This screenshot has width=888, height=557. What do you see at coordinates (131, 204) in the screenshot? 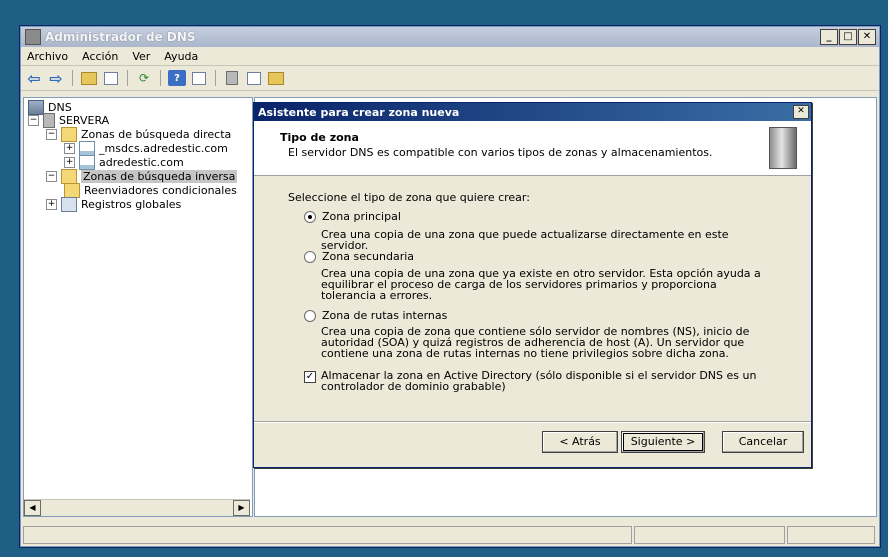
I see `tree-label: Registros globales` at bounding box center [131, 204].